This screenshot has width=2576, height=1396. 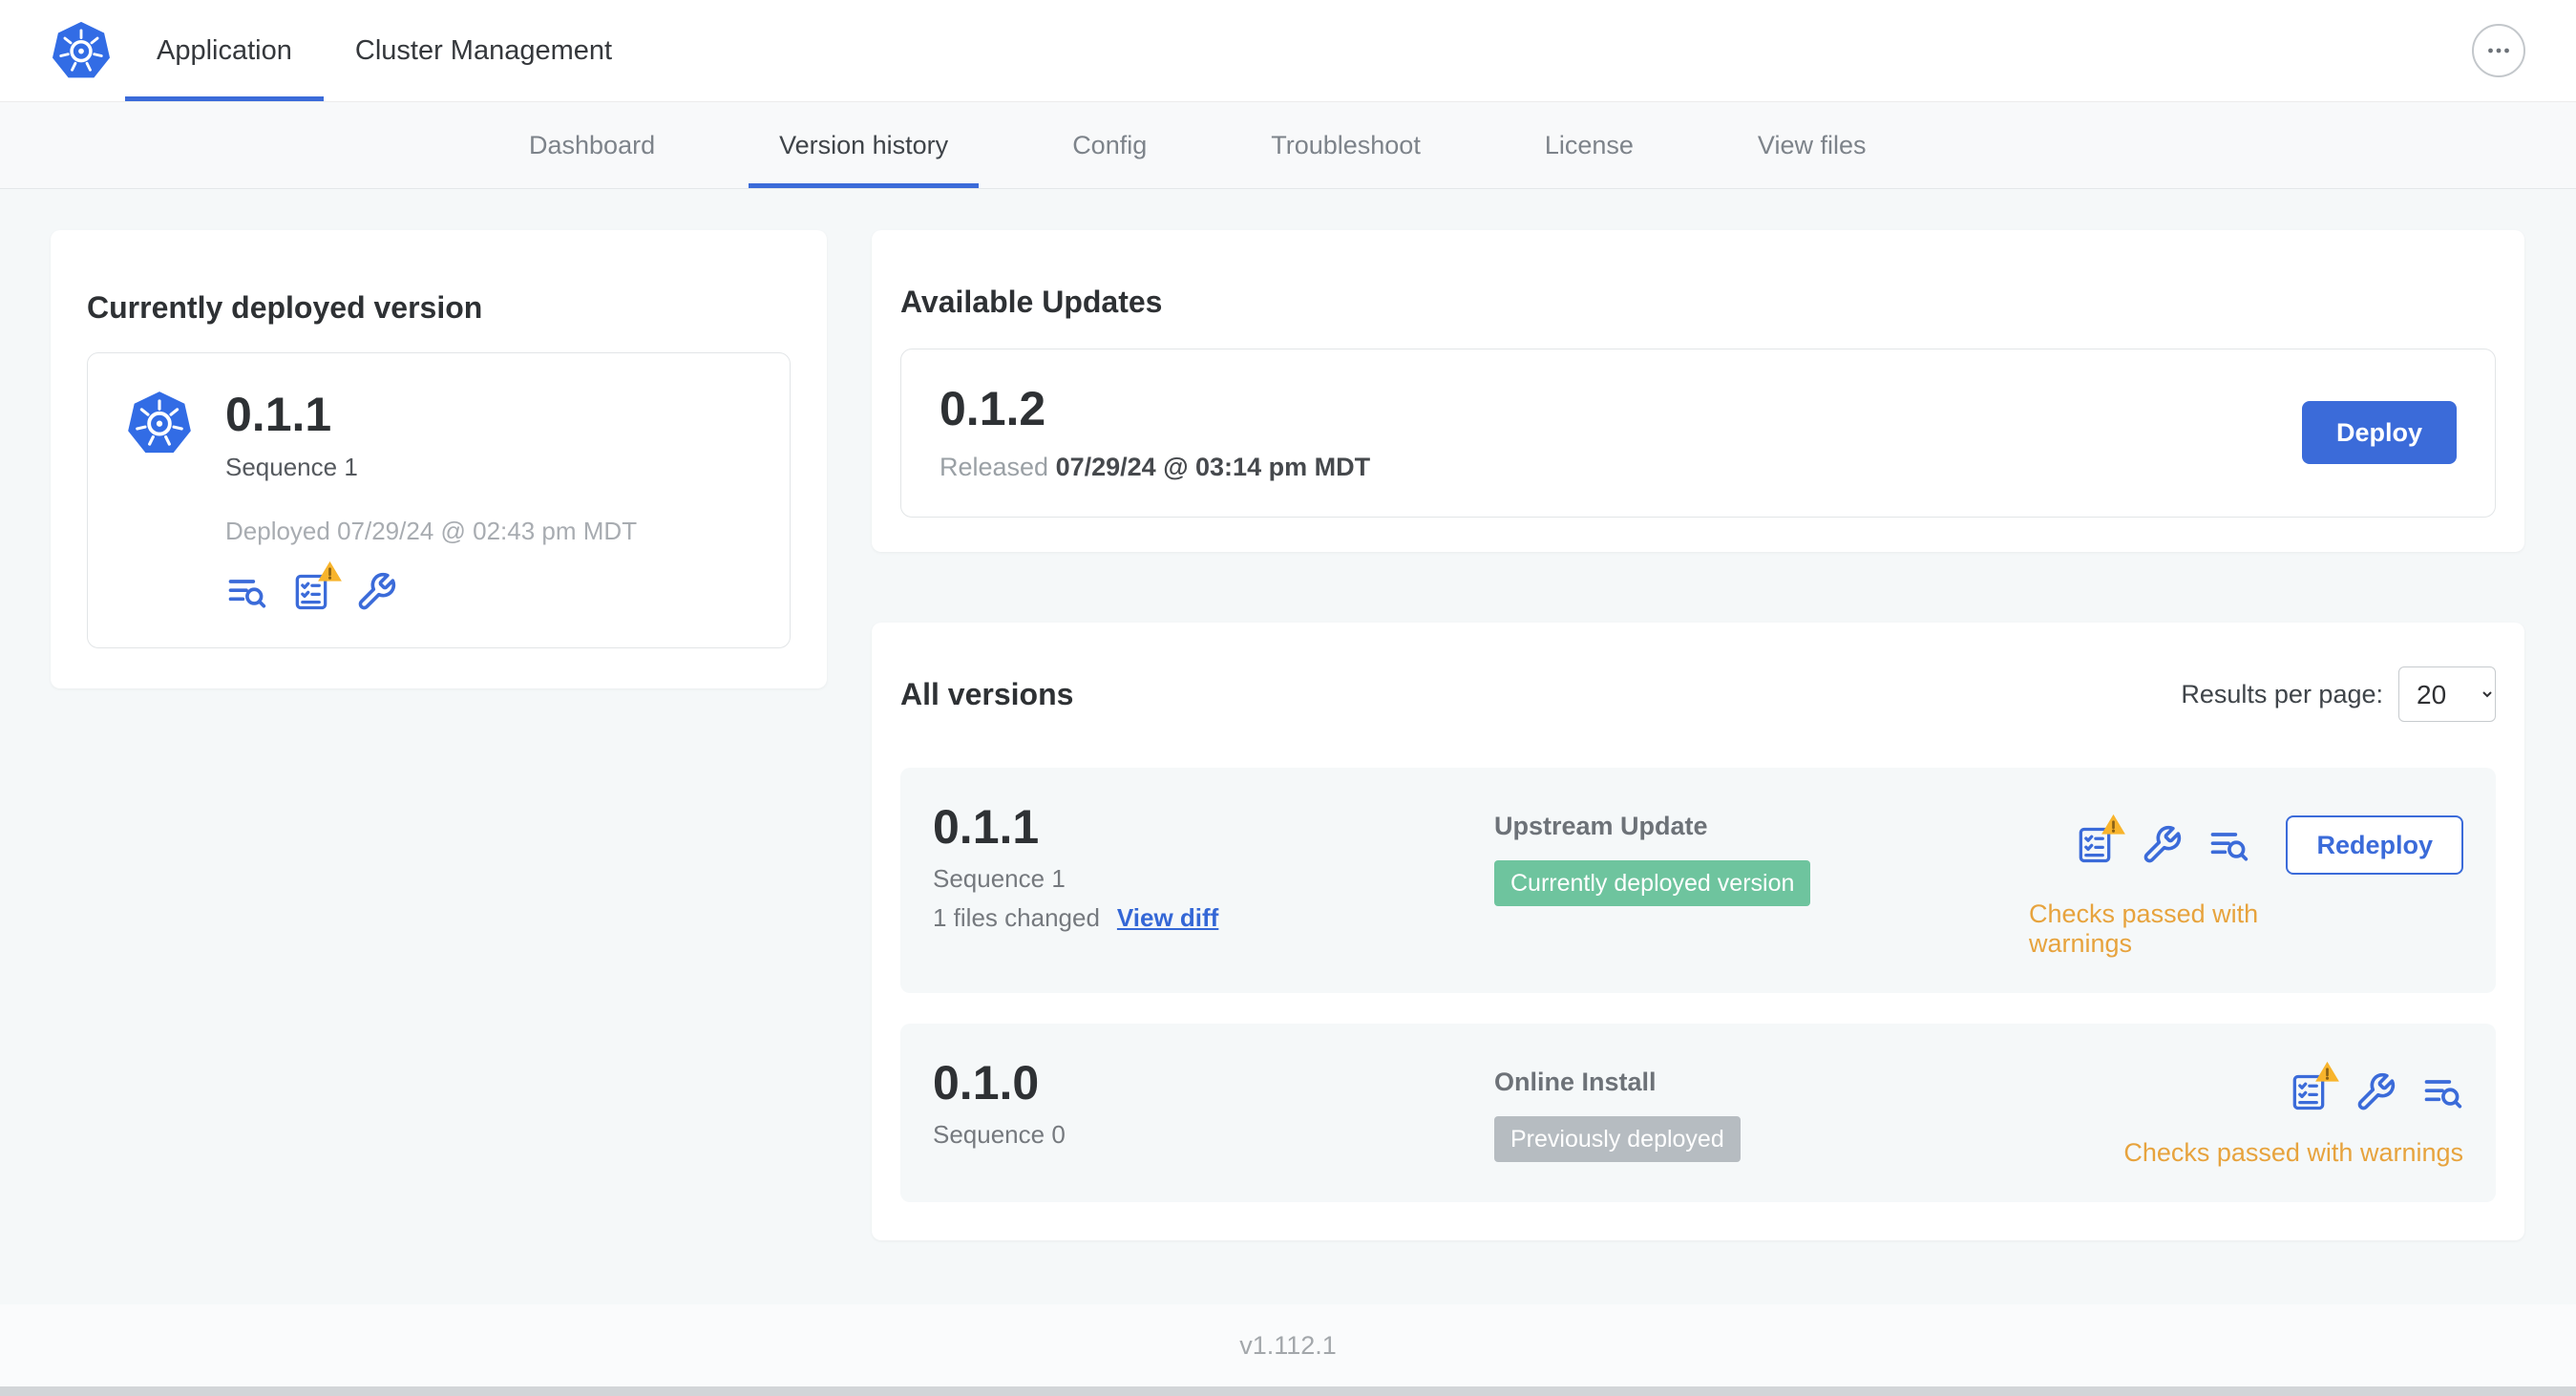 What do you see at coordinates (986, 827) in the screenshot?
I see `row-version-number: 0.1.1` at bounding box center [986, 827].